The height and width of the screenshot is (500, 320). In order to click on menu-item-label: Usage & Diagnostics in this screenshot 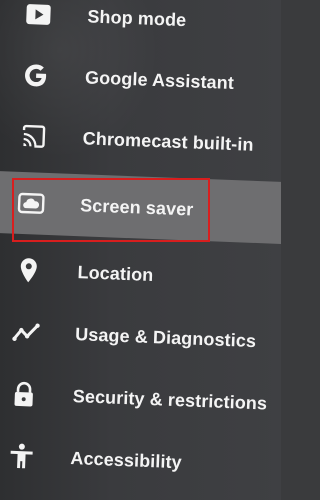, I will do `click(165, 337)`.